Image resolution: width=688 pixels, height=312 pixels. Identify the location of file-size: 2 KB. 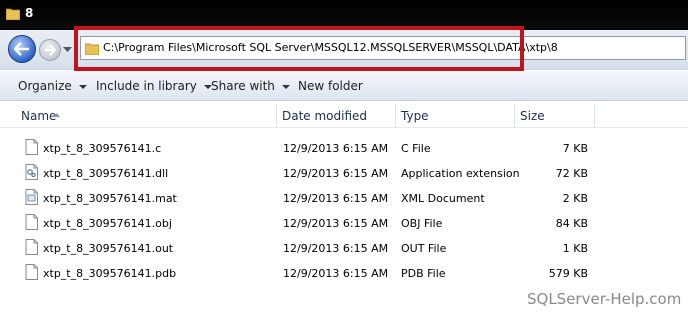
(575, 198).